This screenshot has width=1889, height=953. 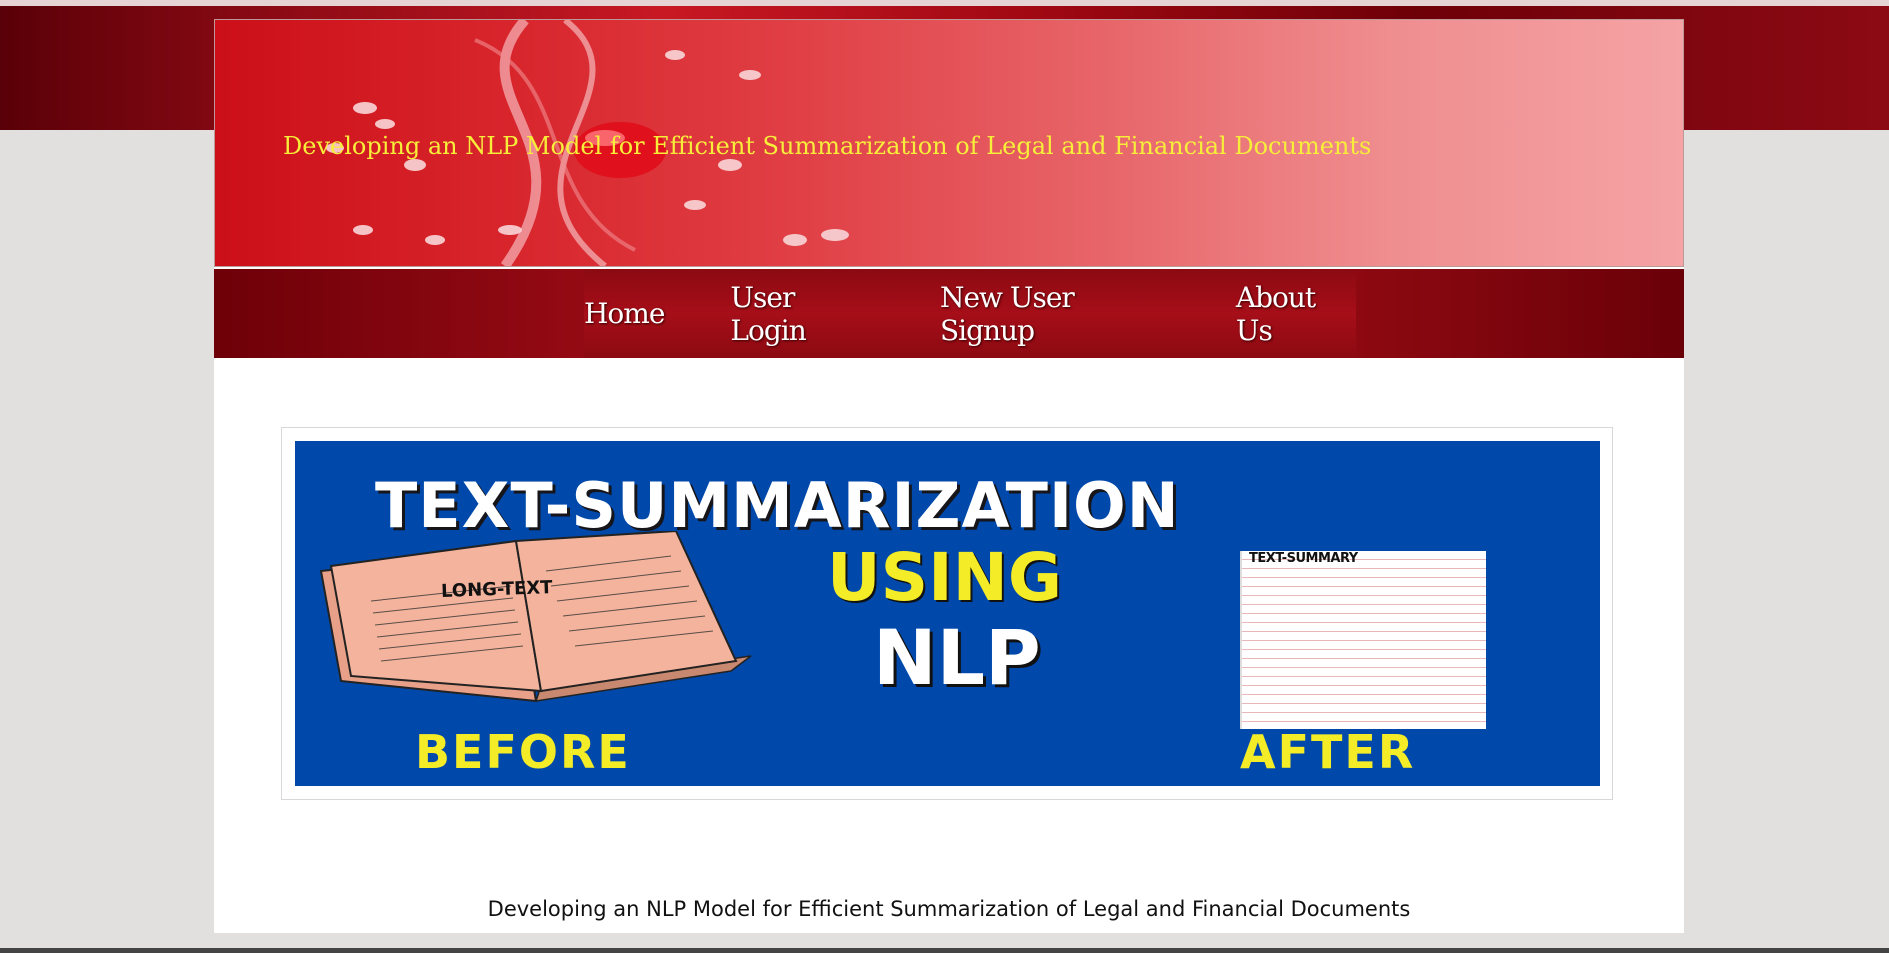 I want to click on bottom-edge-bar, so click(x=944, y=950).